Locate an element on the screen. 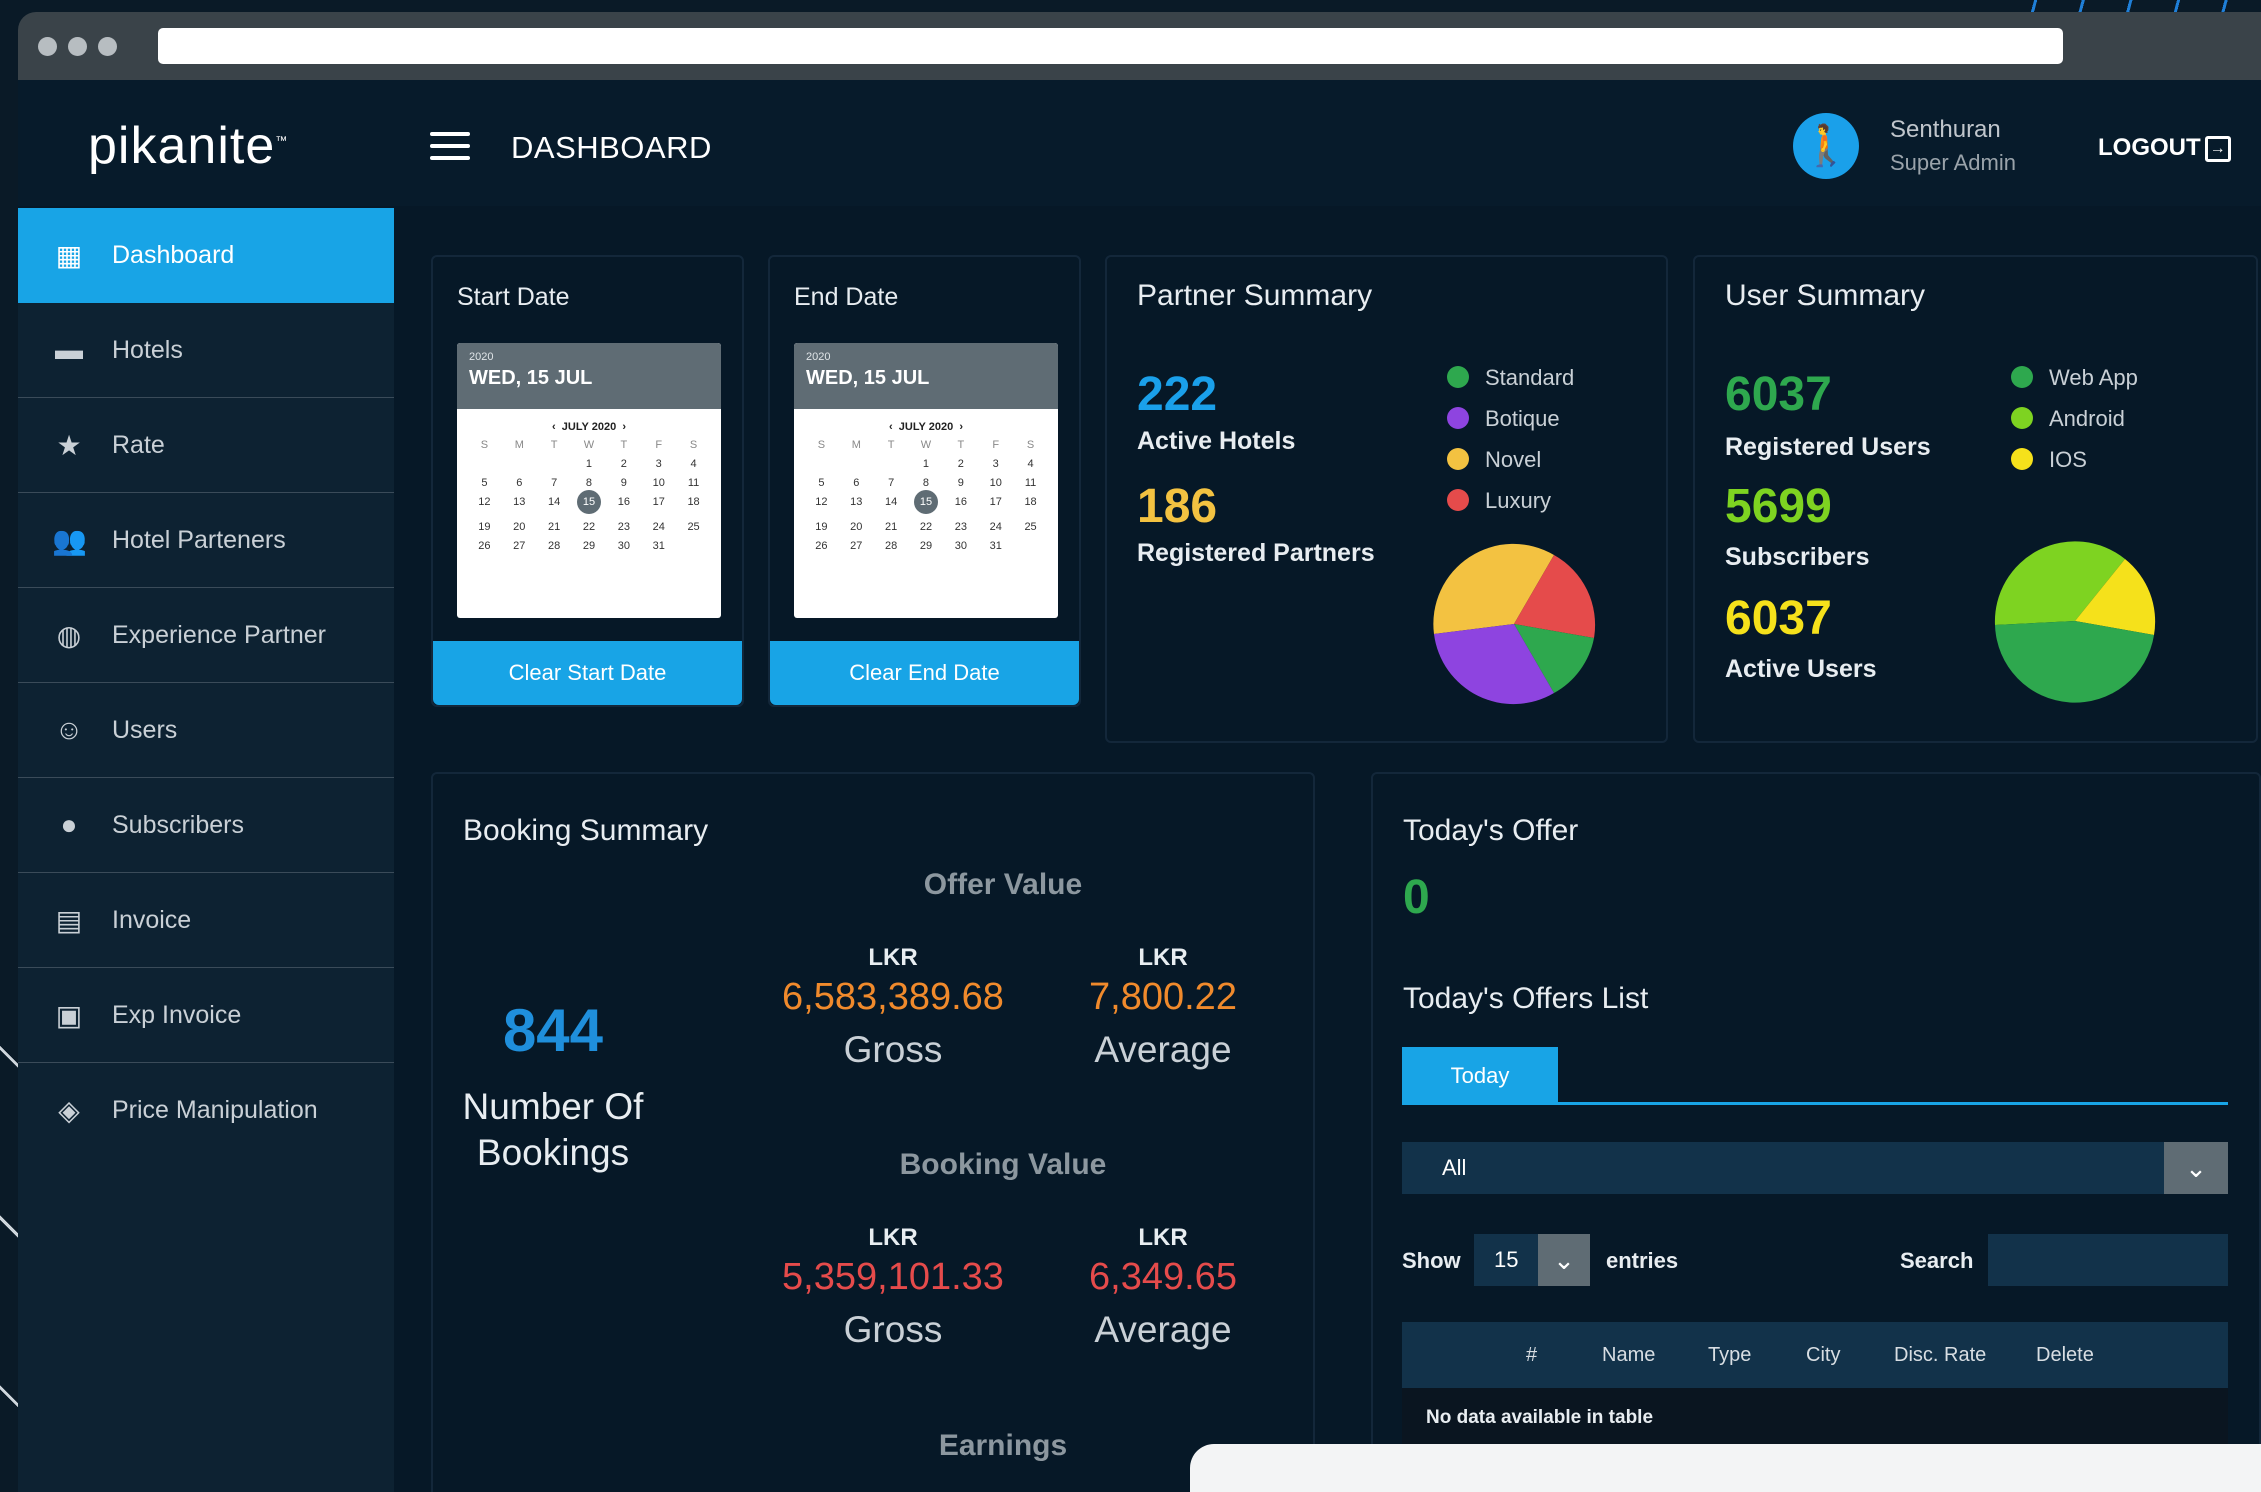 This screenshot has width=2261, height=1492. sidebar-item-subscribers: ● Subscribers is located at coordinates (206, 825).